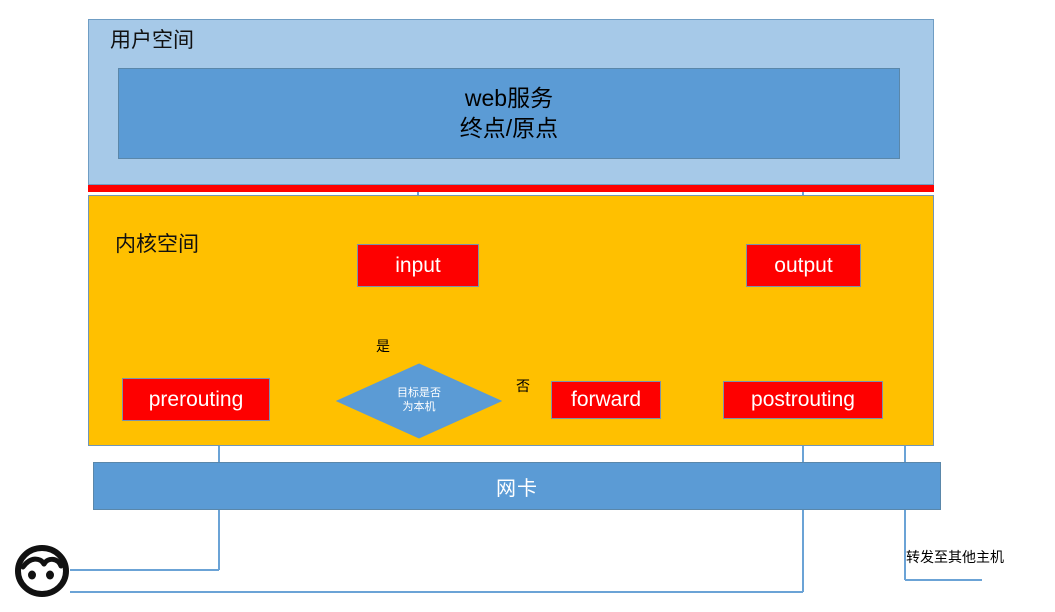 This screenshot has width=1055, height=612. I want to click on web-service-box: web服务 终点/原点, so click(509, 113).